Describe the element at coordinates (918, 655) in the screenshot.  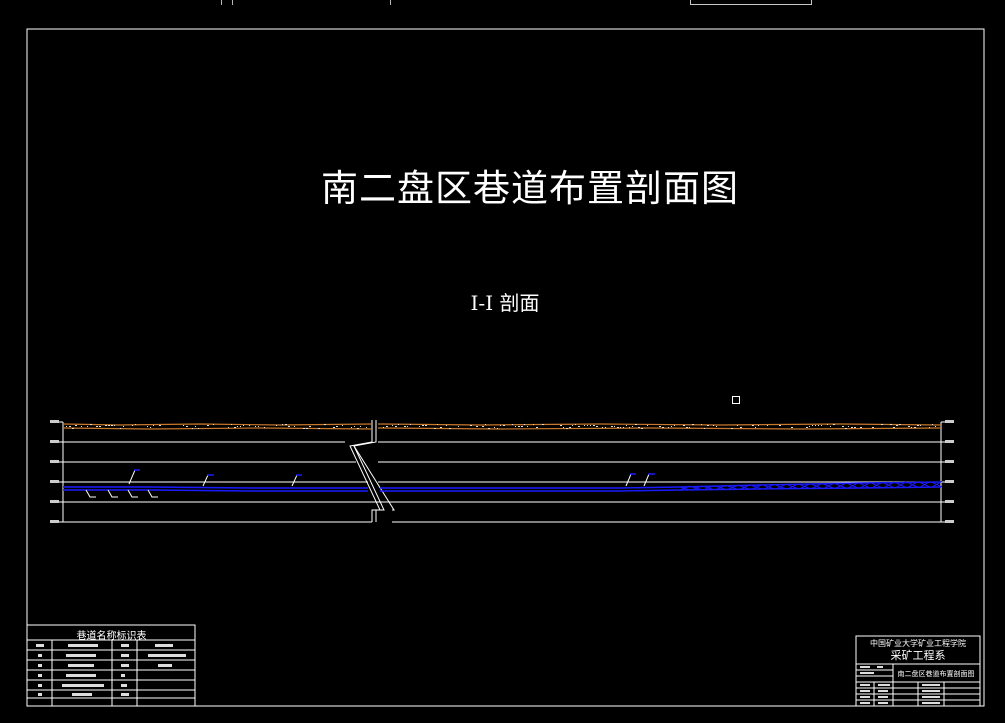
I see `title-block-department: 采矿工程系` at that location.